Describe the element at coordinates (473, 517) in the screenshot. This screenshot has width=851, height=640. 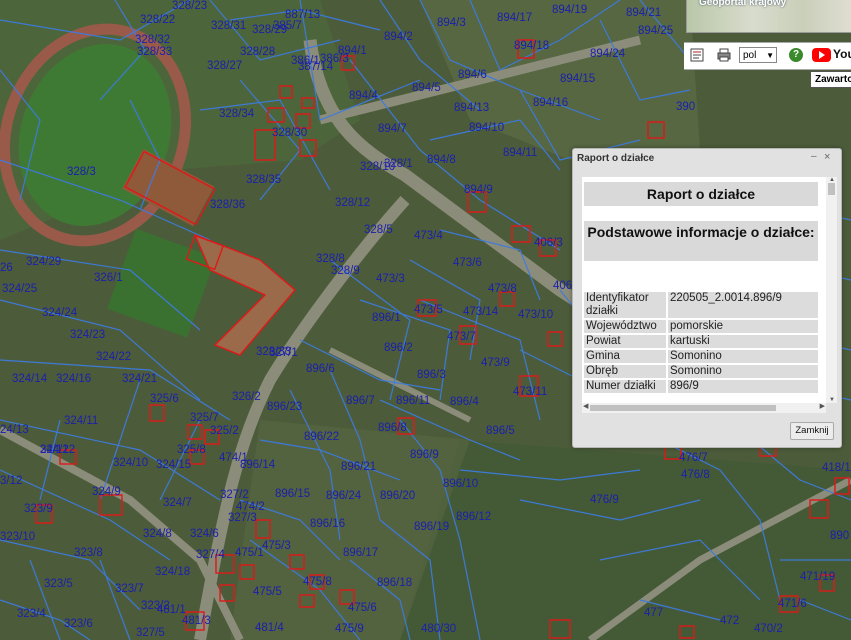
I see `parcel-label: 896/12` at that location.